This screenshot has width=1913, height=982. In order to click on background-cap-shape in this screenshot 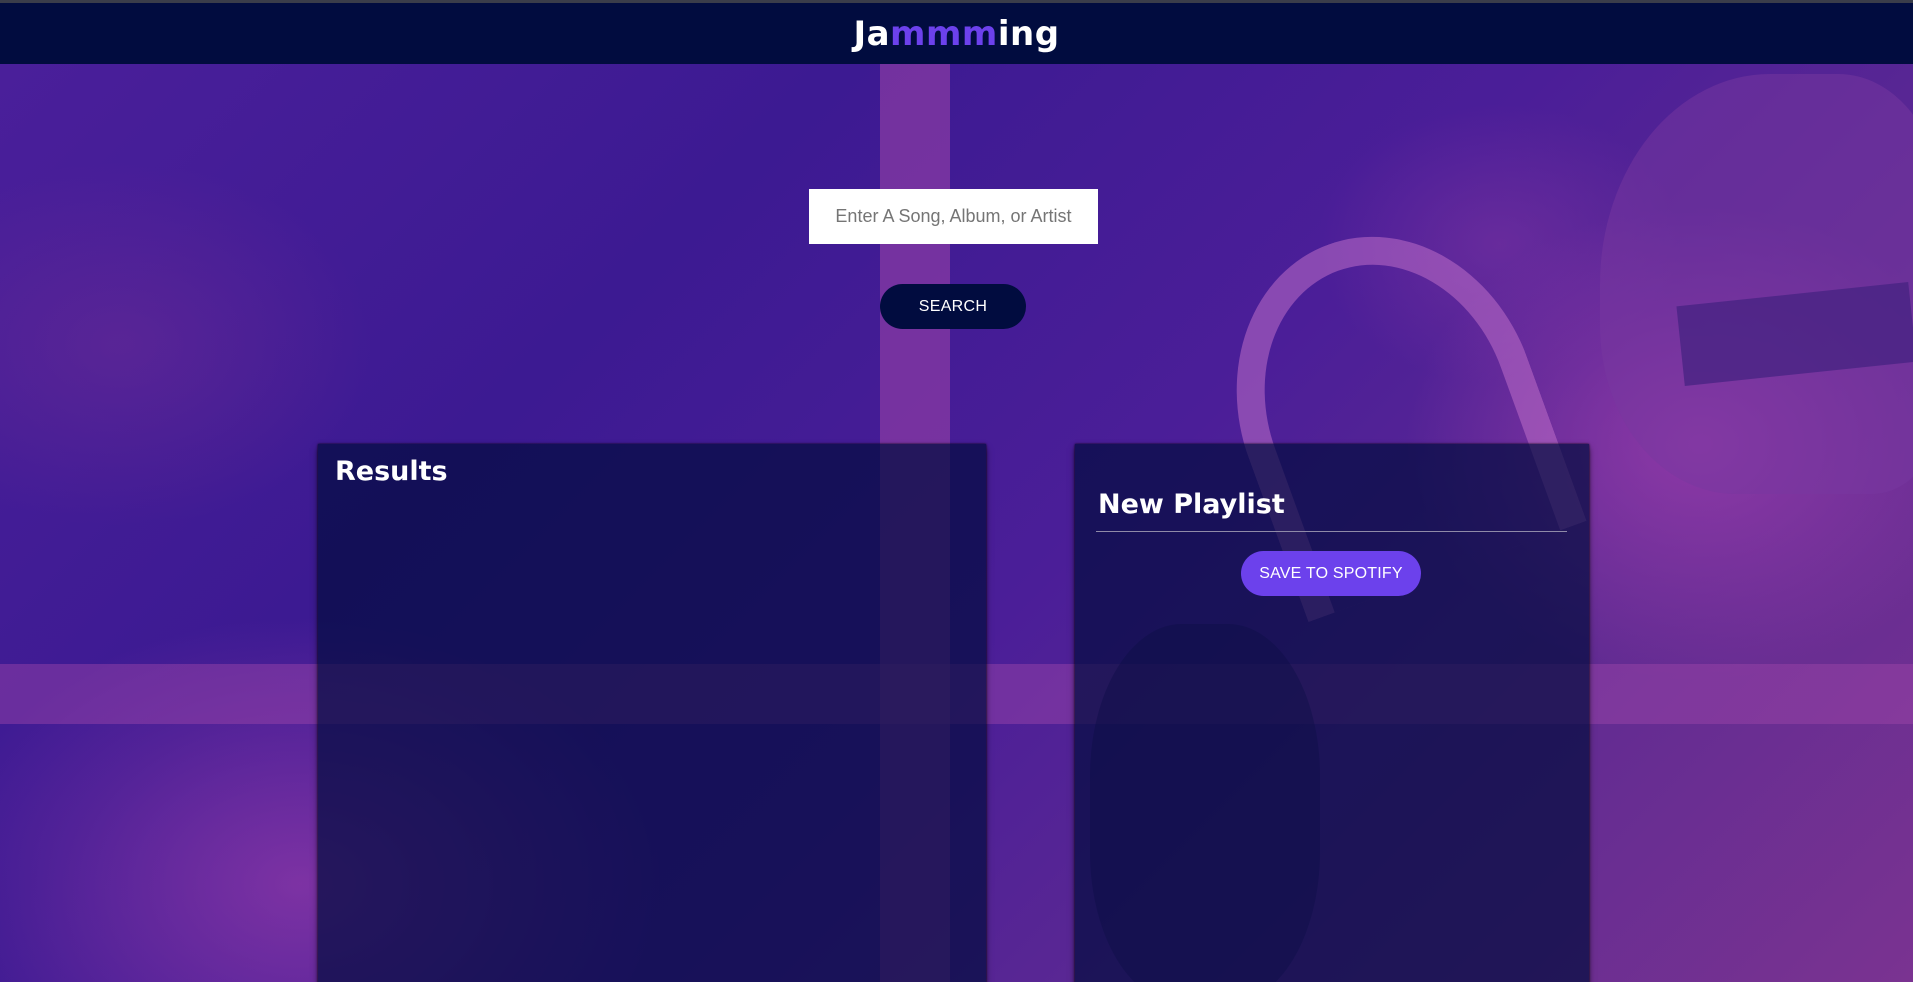, I will do `click(1756, 284)`.